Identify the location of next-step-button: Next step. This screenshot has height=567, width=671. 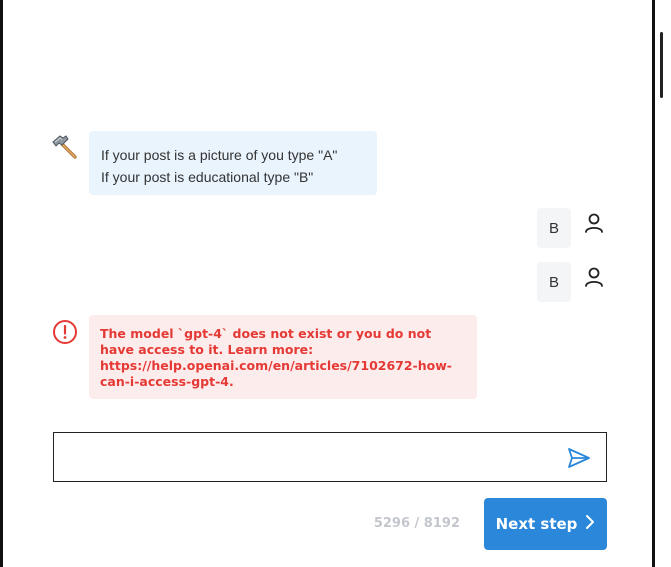
(545, 524).